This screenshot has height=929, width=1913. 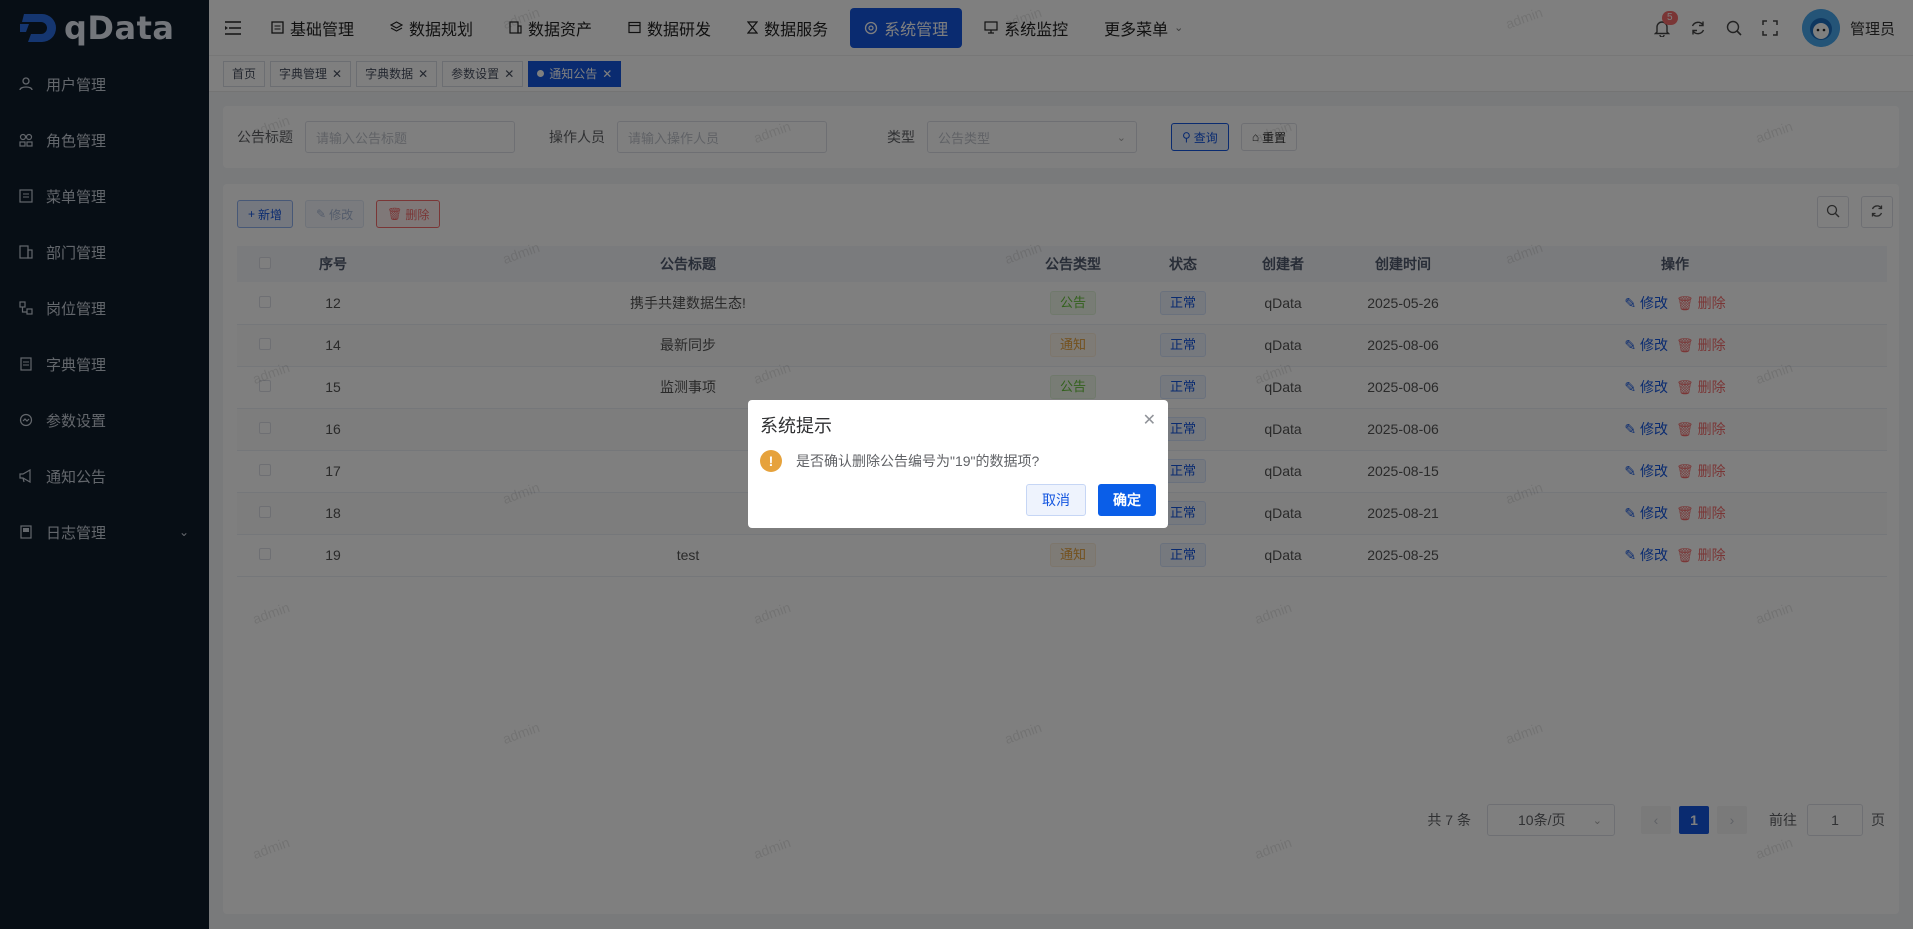 What do you see at coordinates (1127, 500) in the screenshot?
I see `confirm-button: 确定` at bounding box center [1127, 500].